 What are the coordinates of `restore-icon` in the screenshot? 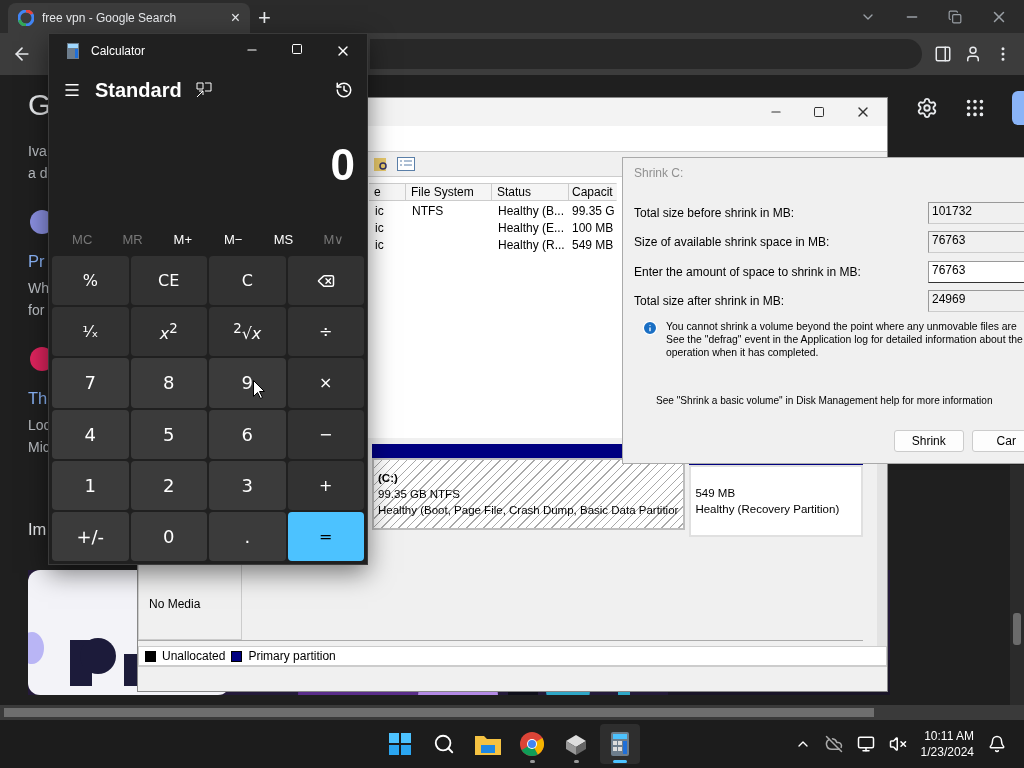 It's located at (955, 16).